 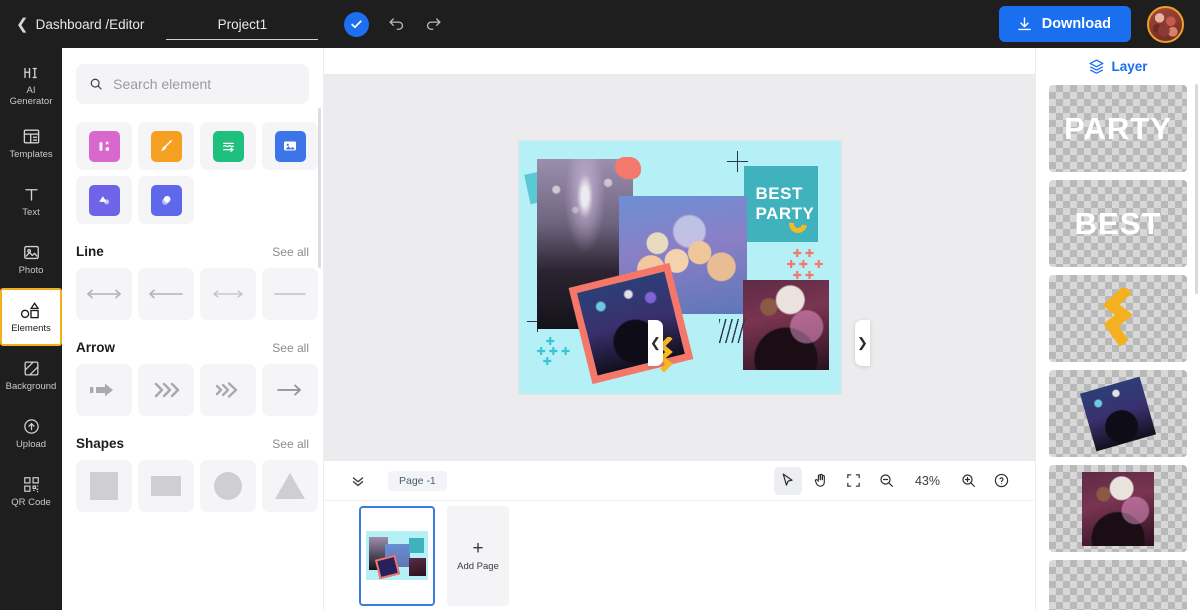 What do you see at coordinates (600, 24) in the screenshot?
I see `app-header: ❮ Dashboard /Editor Project1 Download` at bounding box center [600, 24].